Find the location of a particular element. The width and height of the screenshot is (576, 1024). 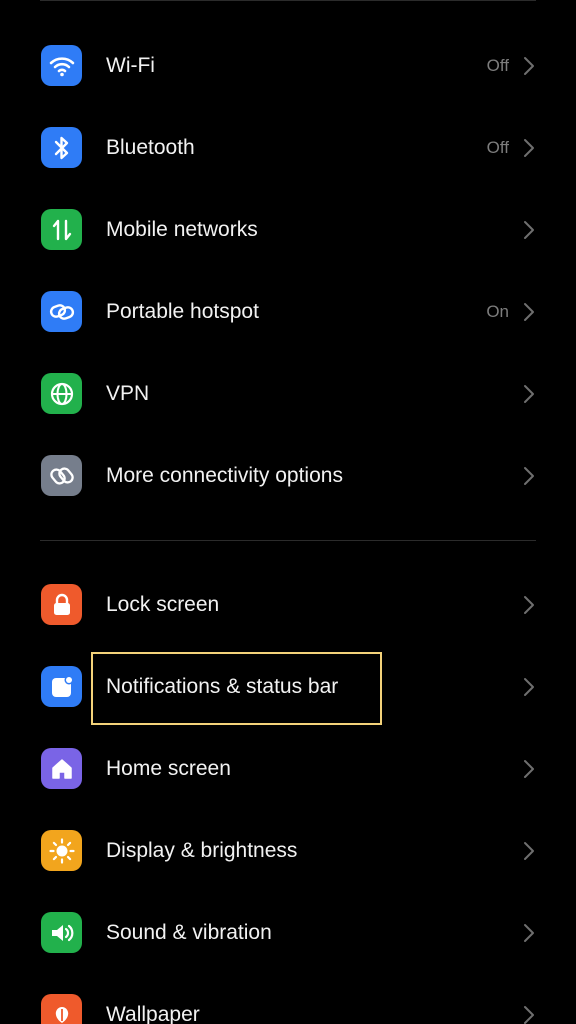

wifi-label: Wi-Fi is located at coordinates (130, 65).